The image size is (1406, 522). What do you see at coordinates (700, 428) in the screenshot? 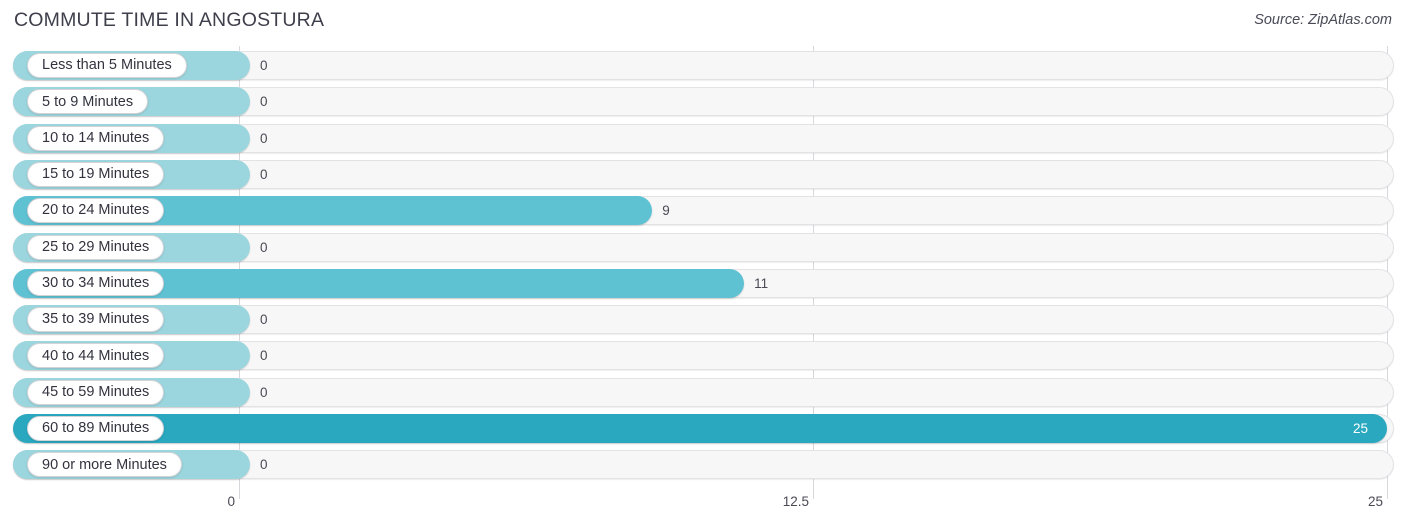
I see `bar-fill` at bounding box center [700, 428].